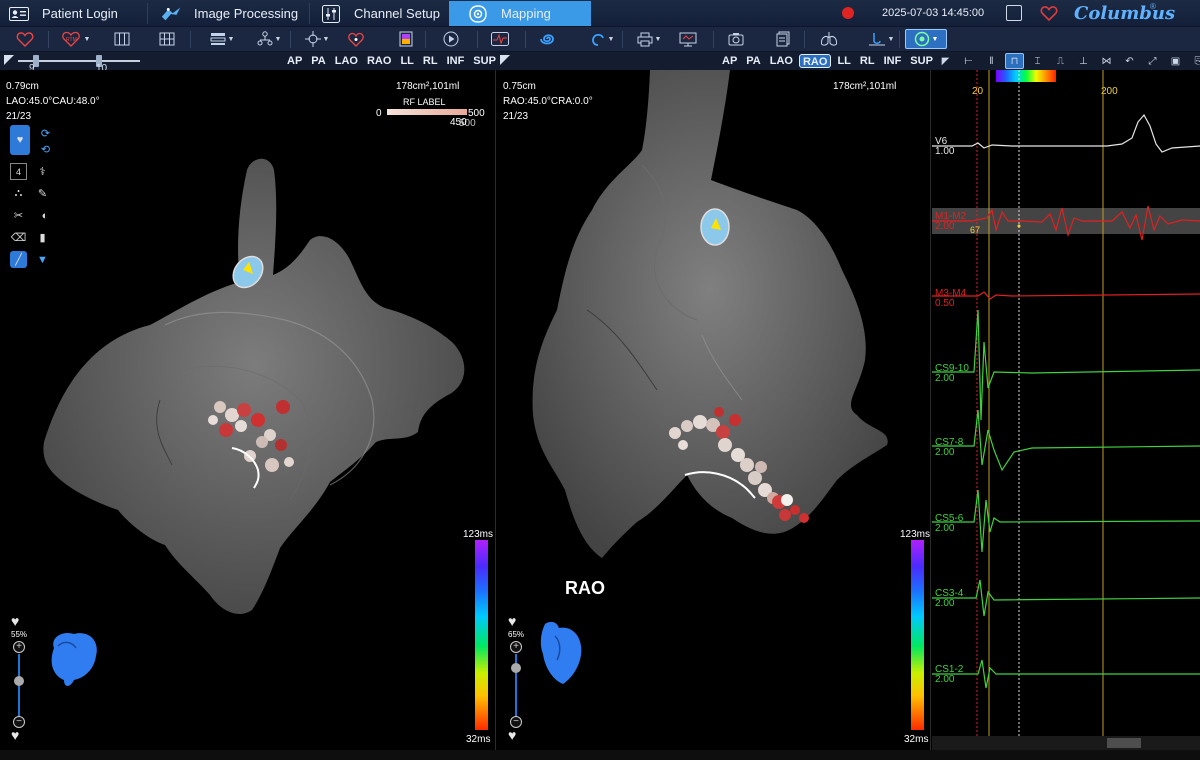  I want to click on rotate-down-icon: ⟲, so click(45, 149).